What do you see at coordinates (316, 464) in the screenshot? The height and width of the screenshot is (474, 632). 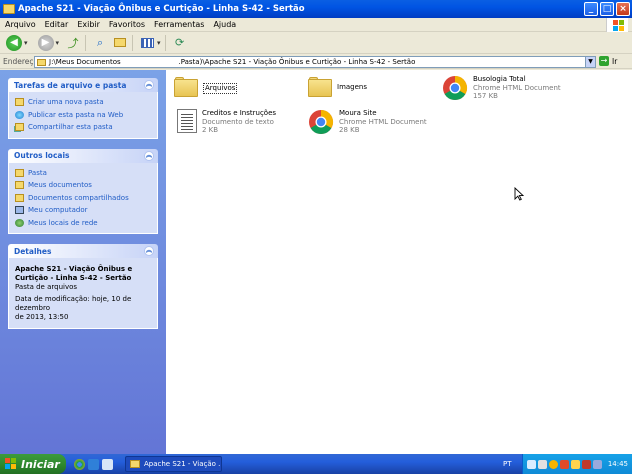 I see `taskbar: Iniciar Apache S21 - Viação ... PT 14:45` at bounding box center [316, 464].